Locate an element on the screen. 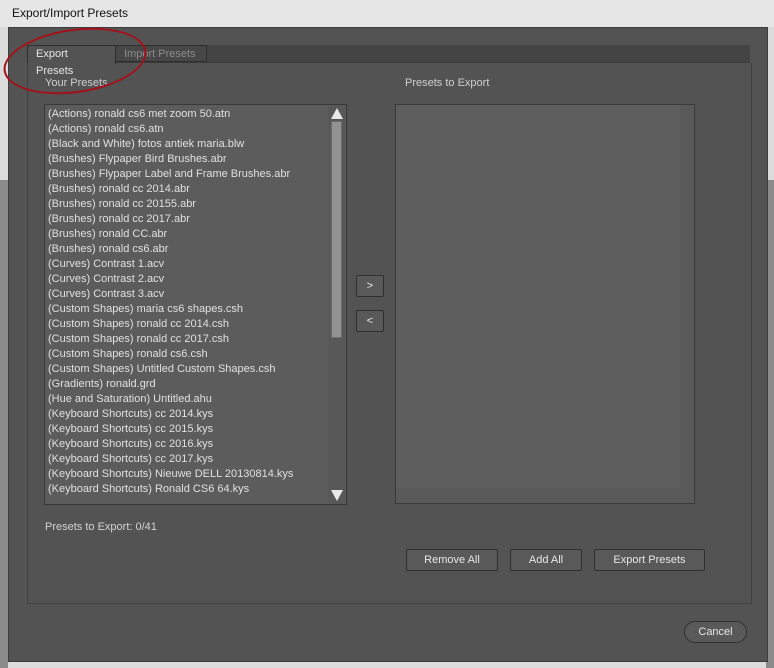  remove-selected-button: < is located at coordinates (370, 321).